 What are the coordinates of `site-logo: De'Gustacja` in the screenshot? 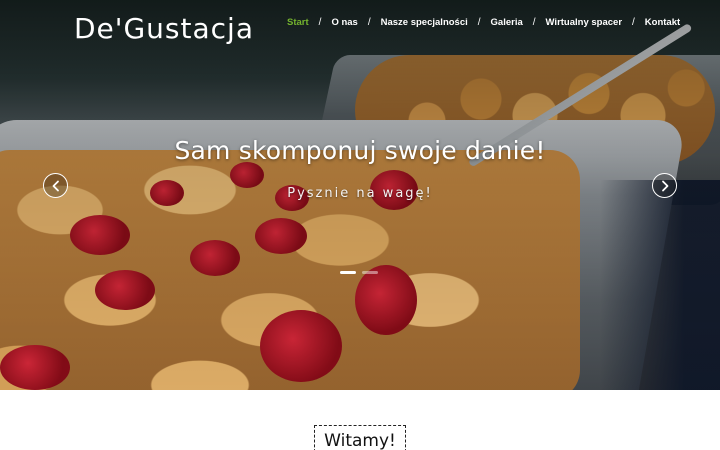 It's located at (164, 28).